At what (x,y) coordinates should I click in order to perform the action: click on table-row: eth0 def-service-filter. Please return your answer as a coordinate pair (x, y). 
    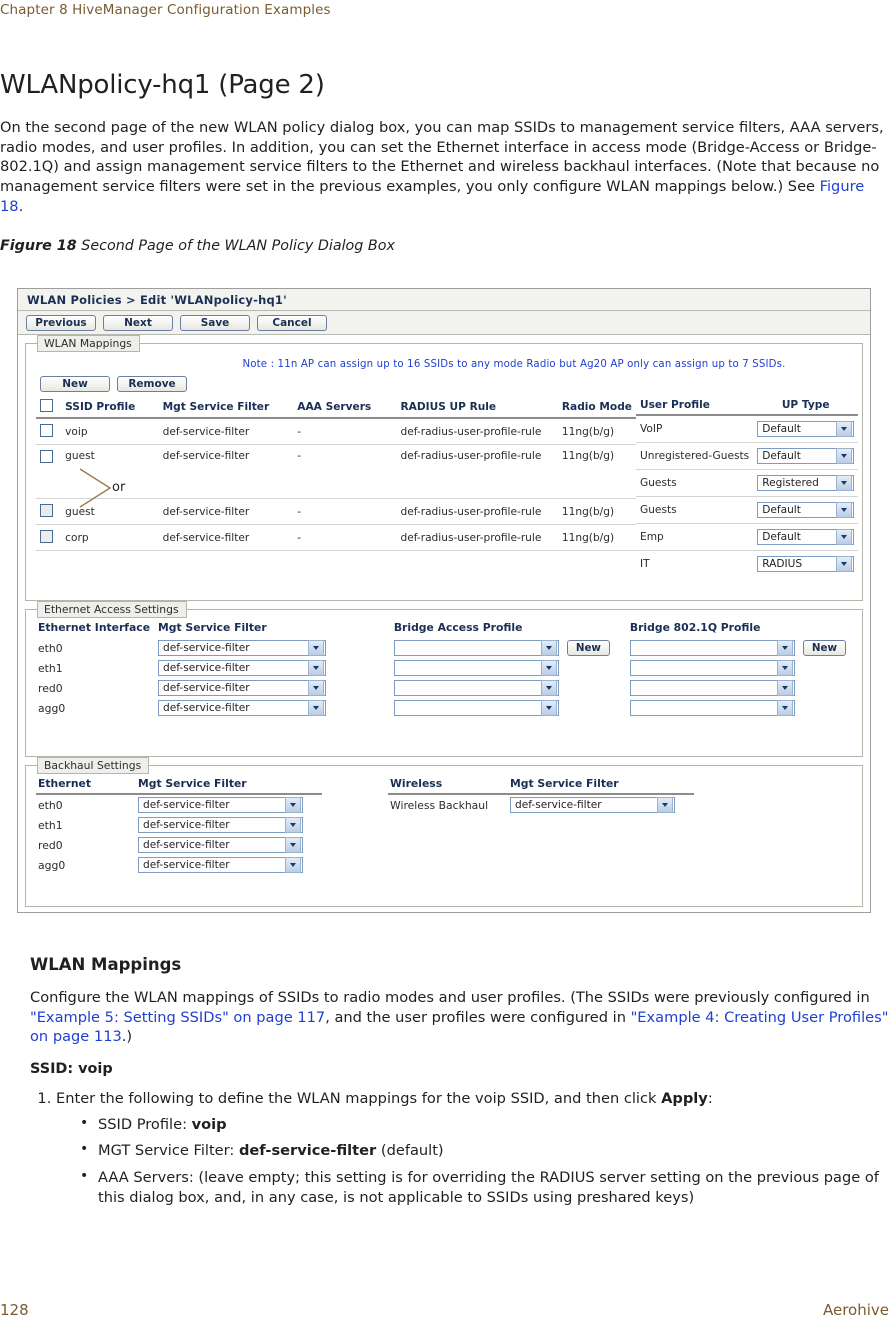
    Looking at the image, I should click on (179, 804).